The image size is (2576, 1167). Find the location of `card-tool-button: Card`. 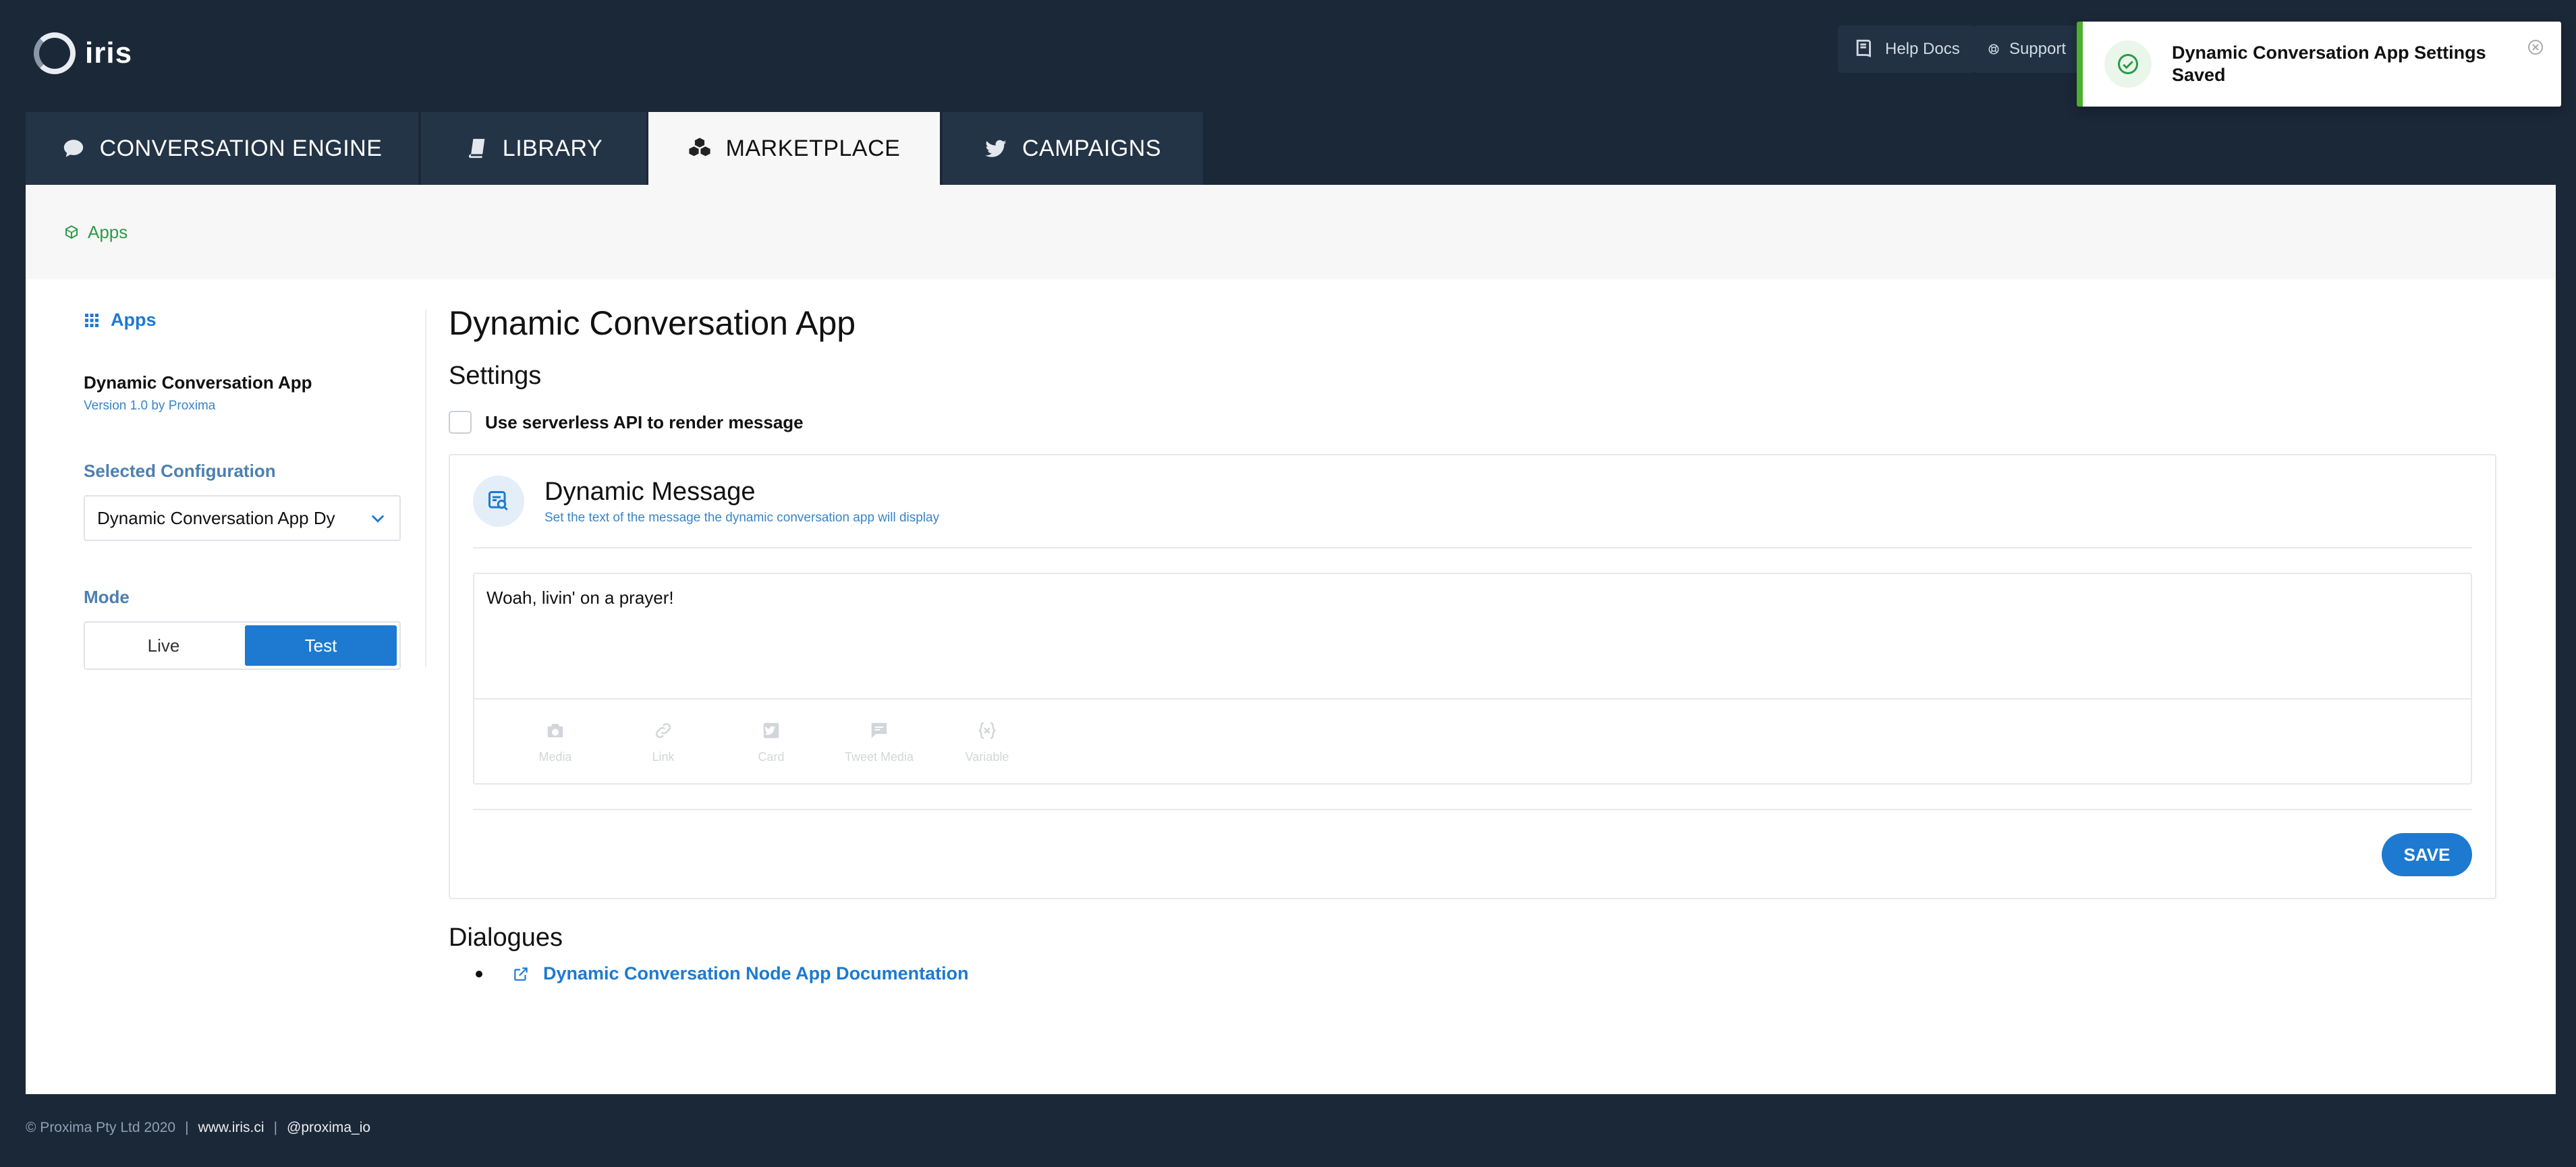

card-tool-button: Card is located at coordinates (771, 742).